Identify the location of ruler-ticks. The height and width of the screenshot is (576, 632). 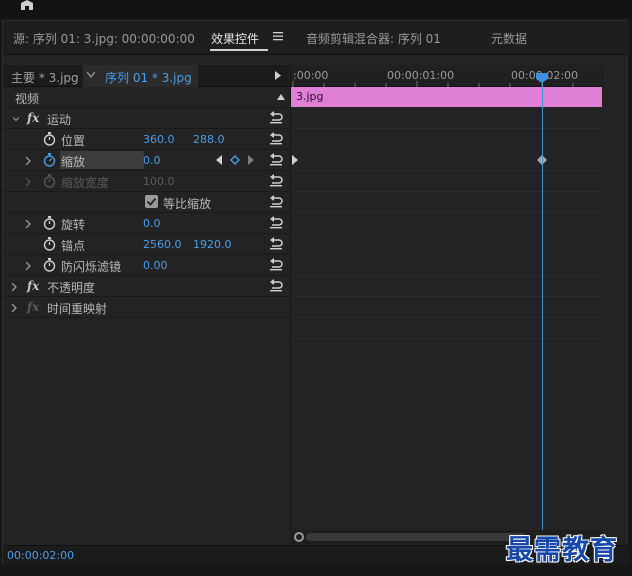
(433, 84).